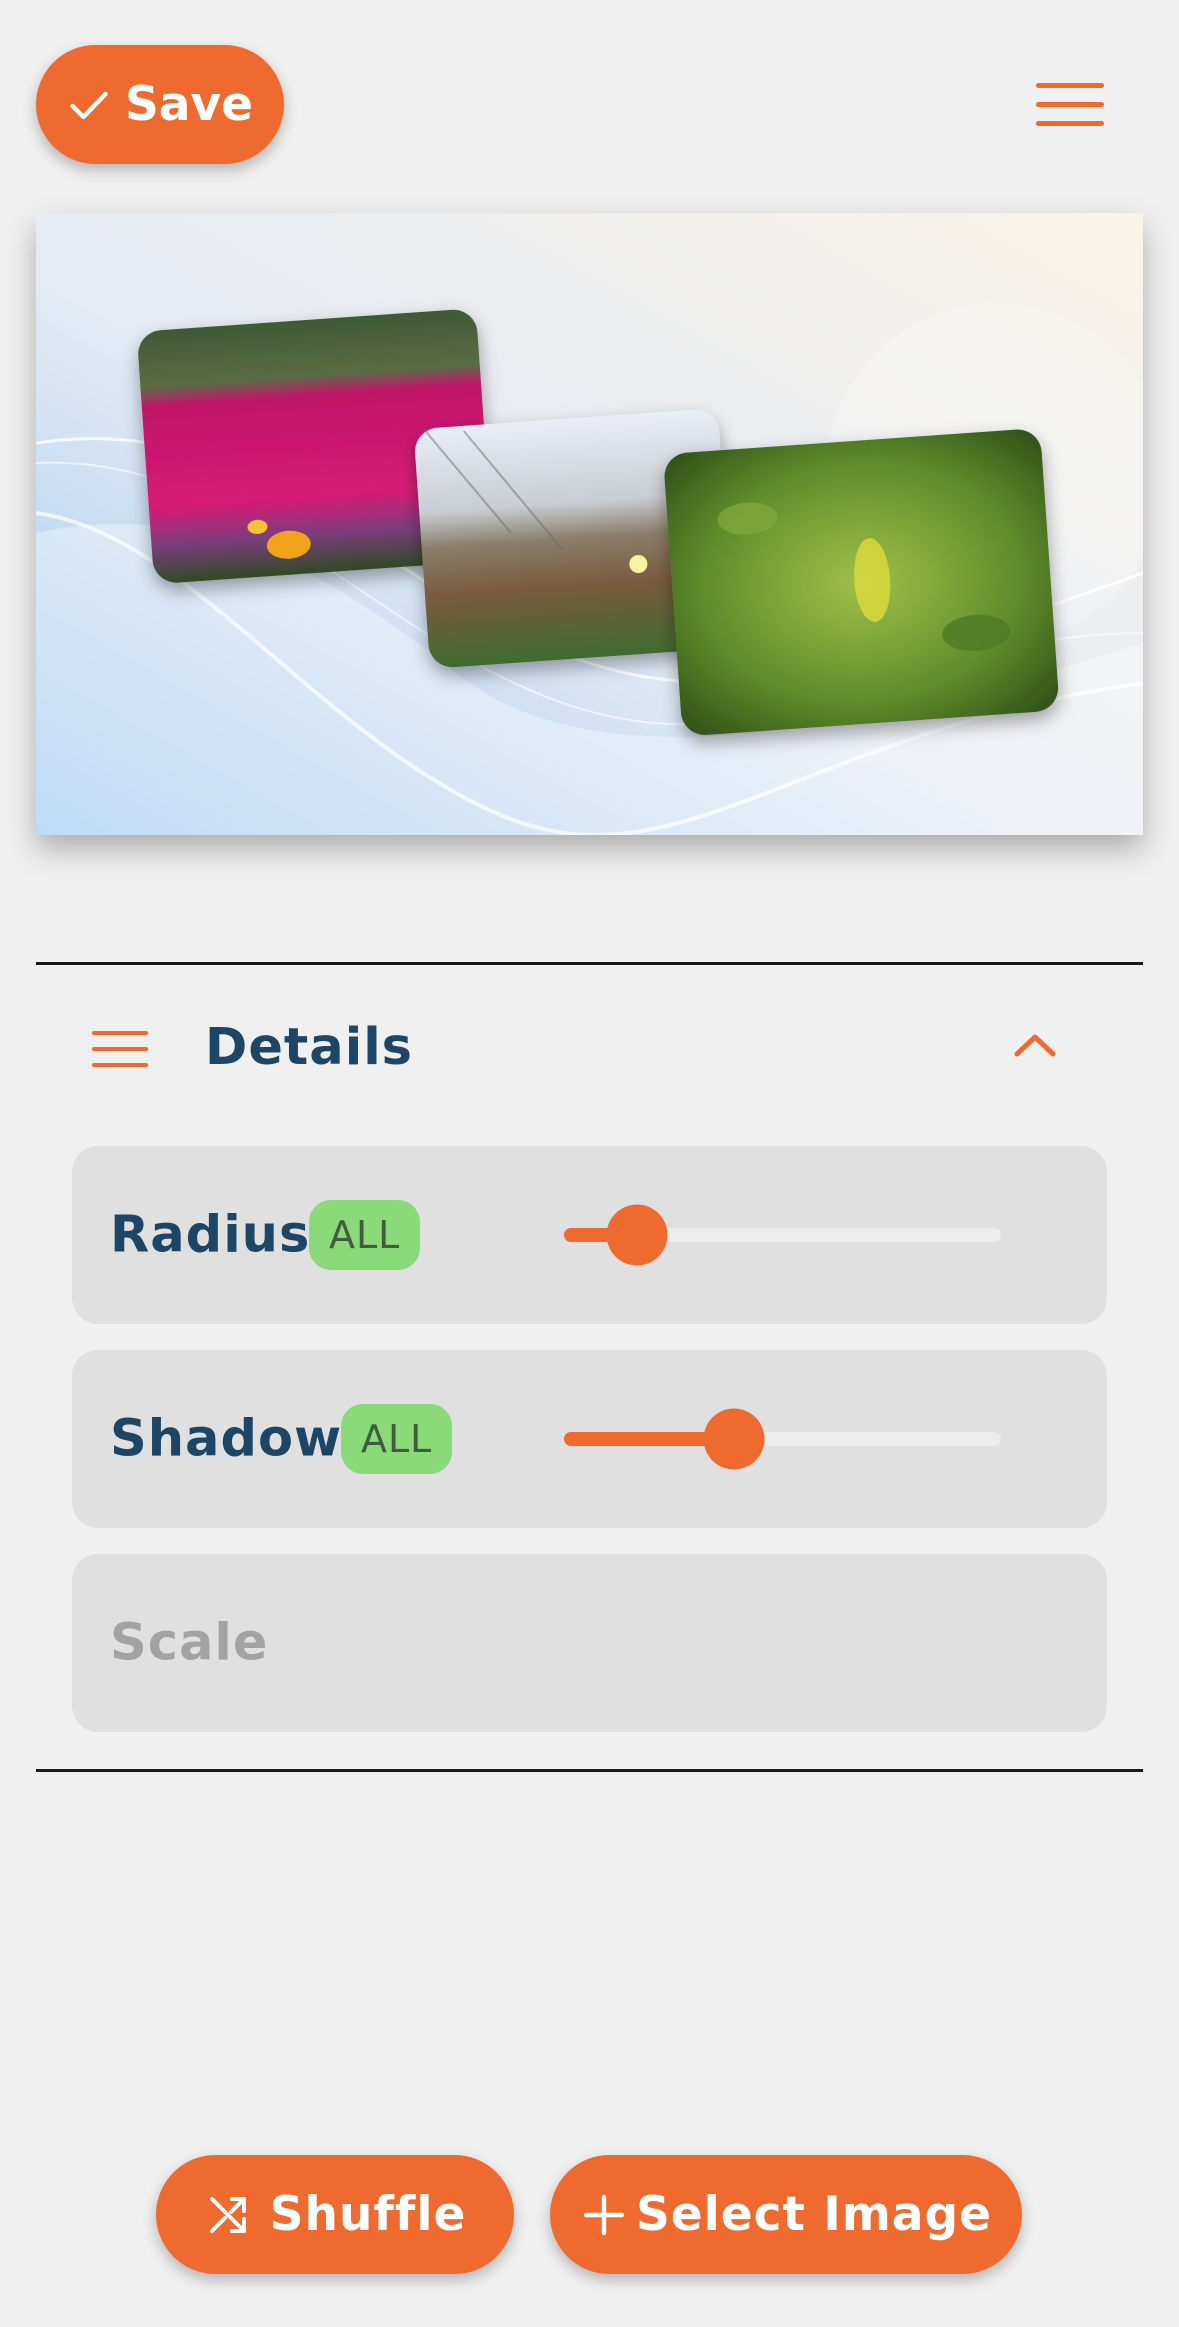  I want to click on shadow-all-badge: ALL, so click(397, 1439).